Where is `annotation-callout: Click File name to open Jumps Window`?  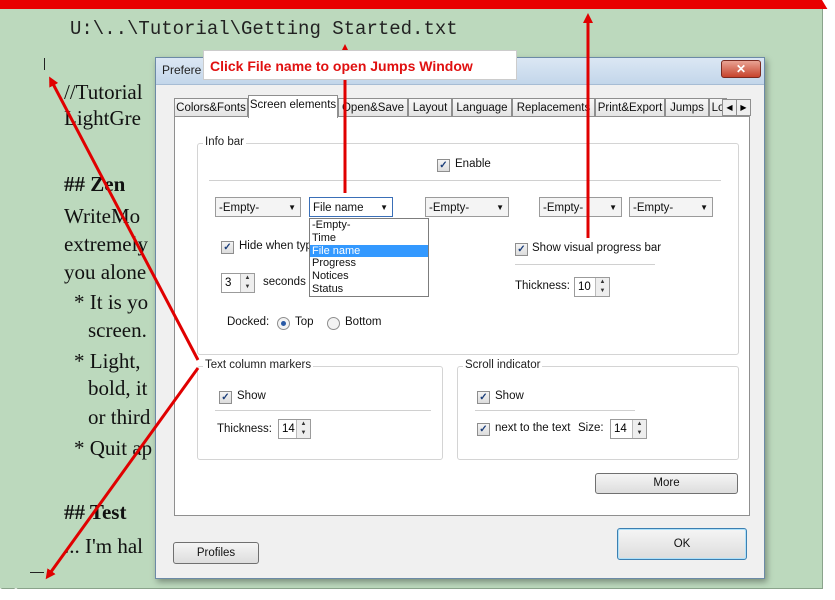
annotation-callout: Click File name to open Jumps Window is located at coordinates (360, 65).